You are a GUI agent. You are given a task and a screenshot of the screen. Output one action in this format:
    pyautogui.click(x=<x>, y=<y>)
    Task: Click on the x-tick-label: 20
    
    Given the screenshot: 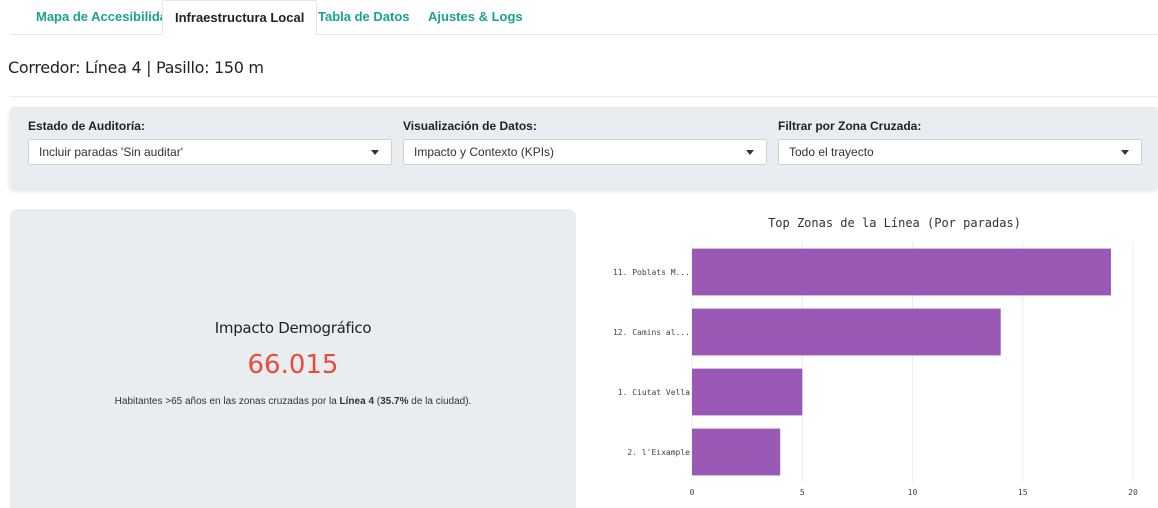 What is the action you would take?
    pyautogui.click(x=1133, y=492)
    